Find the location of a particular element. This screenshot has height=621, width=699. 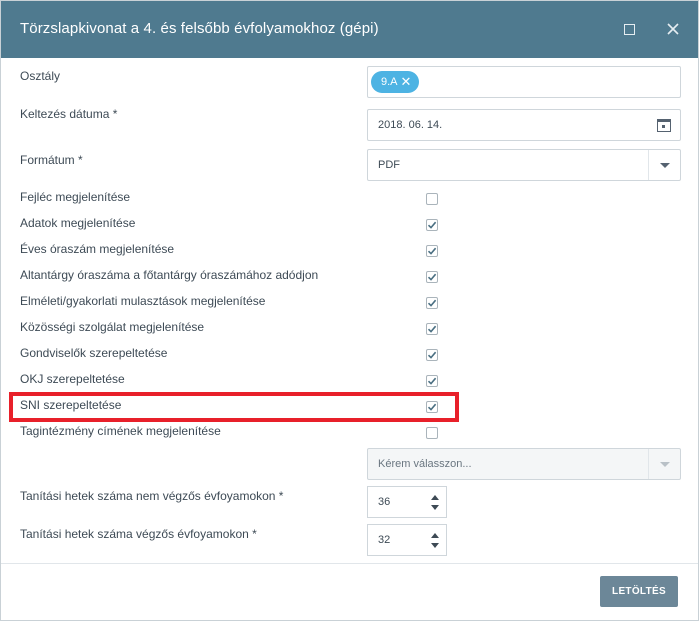

class-chip-label: 9.A is located at coordinates (389, 82).